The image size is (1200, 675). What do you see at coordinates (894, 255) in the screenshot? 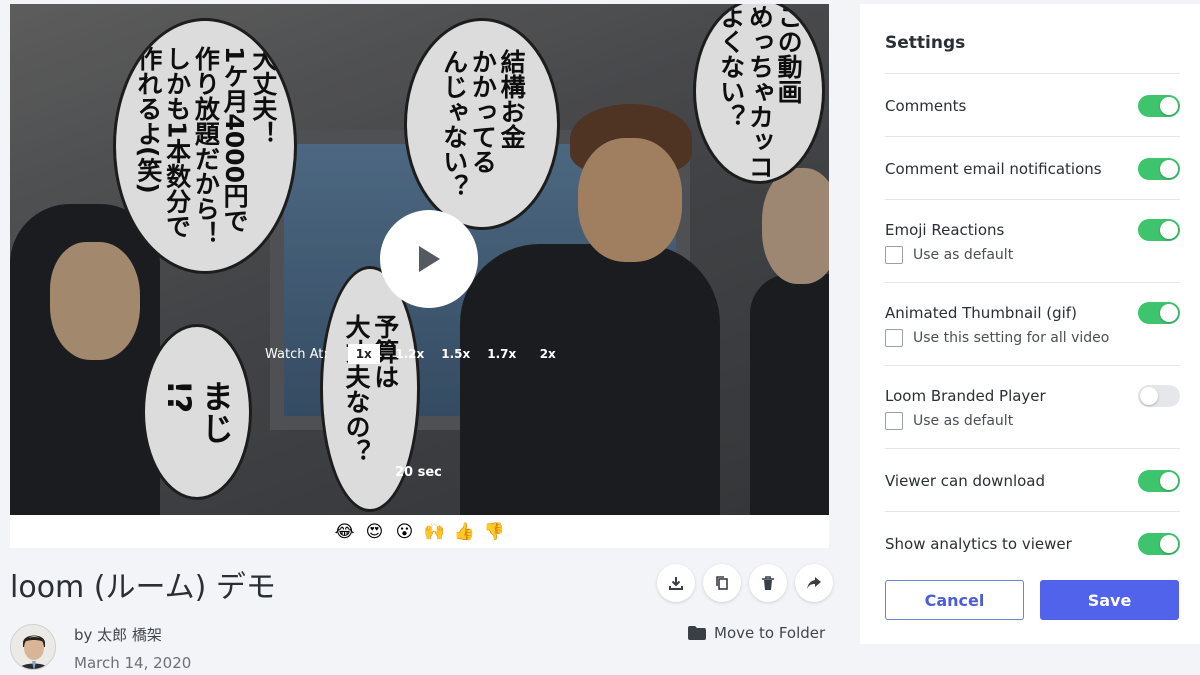
I see `emoji-default-checkbox` at bounding box center [894, 255].